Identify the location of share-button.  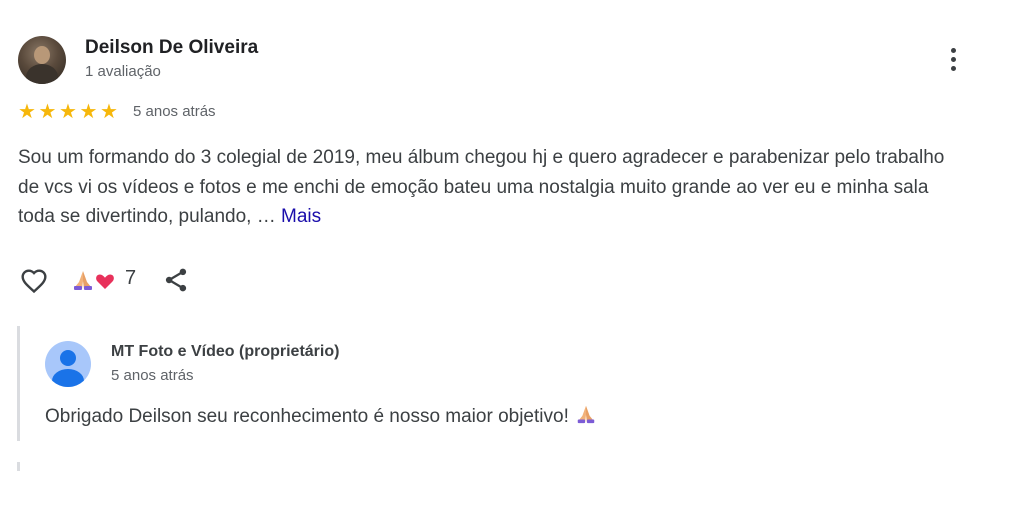
(176, 280).